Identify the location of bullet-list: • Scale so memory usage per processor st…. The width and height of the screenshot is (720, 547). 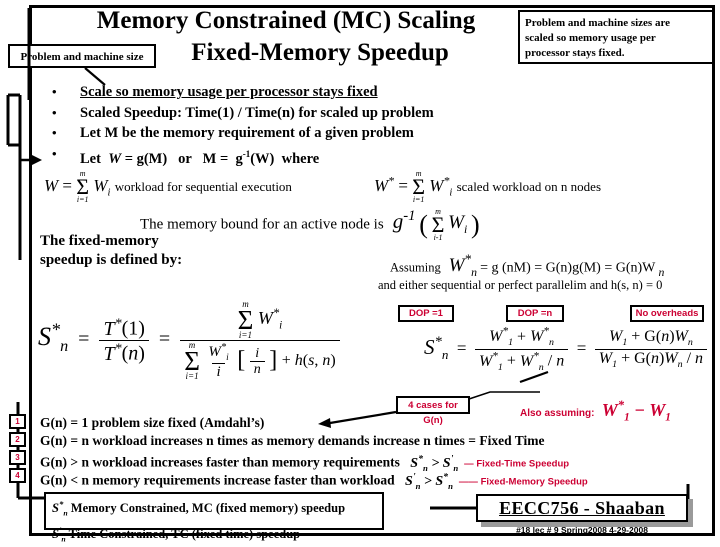
(287, 125).